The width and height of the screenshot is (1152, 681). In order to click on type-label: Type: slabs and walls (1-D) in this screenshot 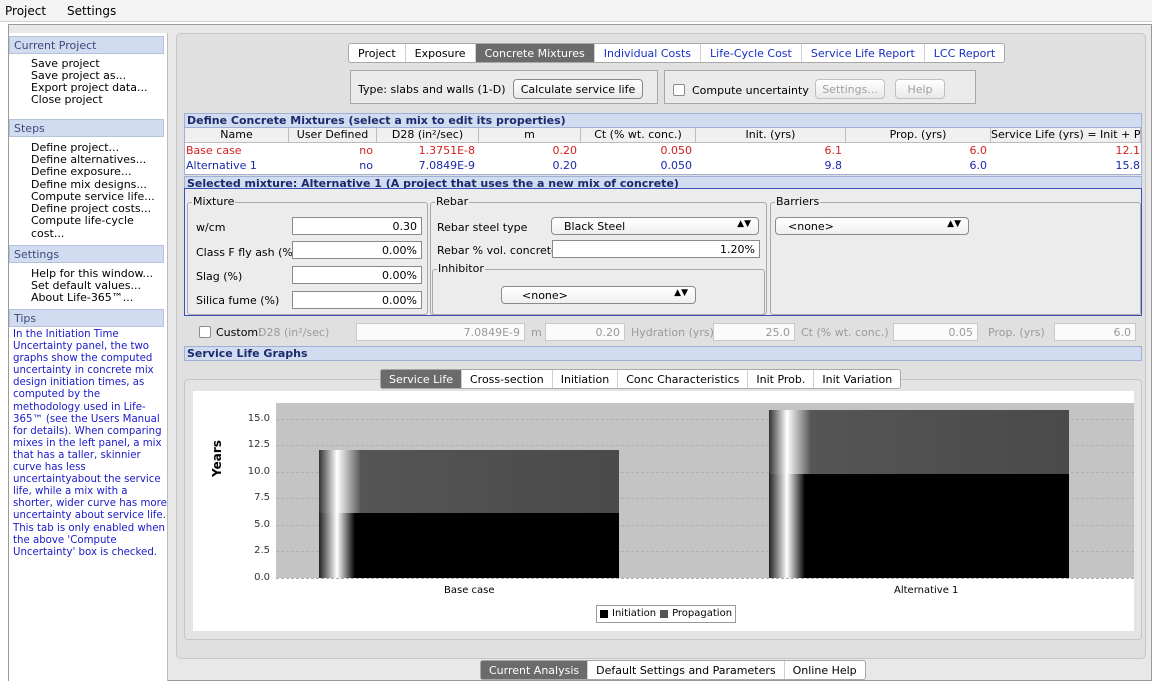, I will do `click(432, 89)`.